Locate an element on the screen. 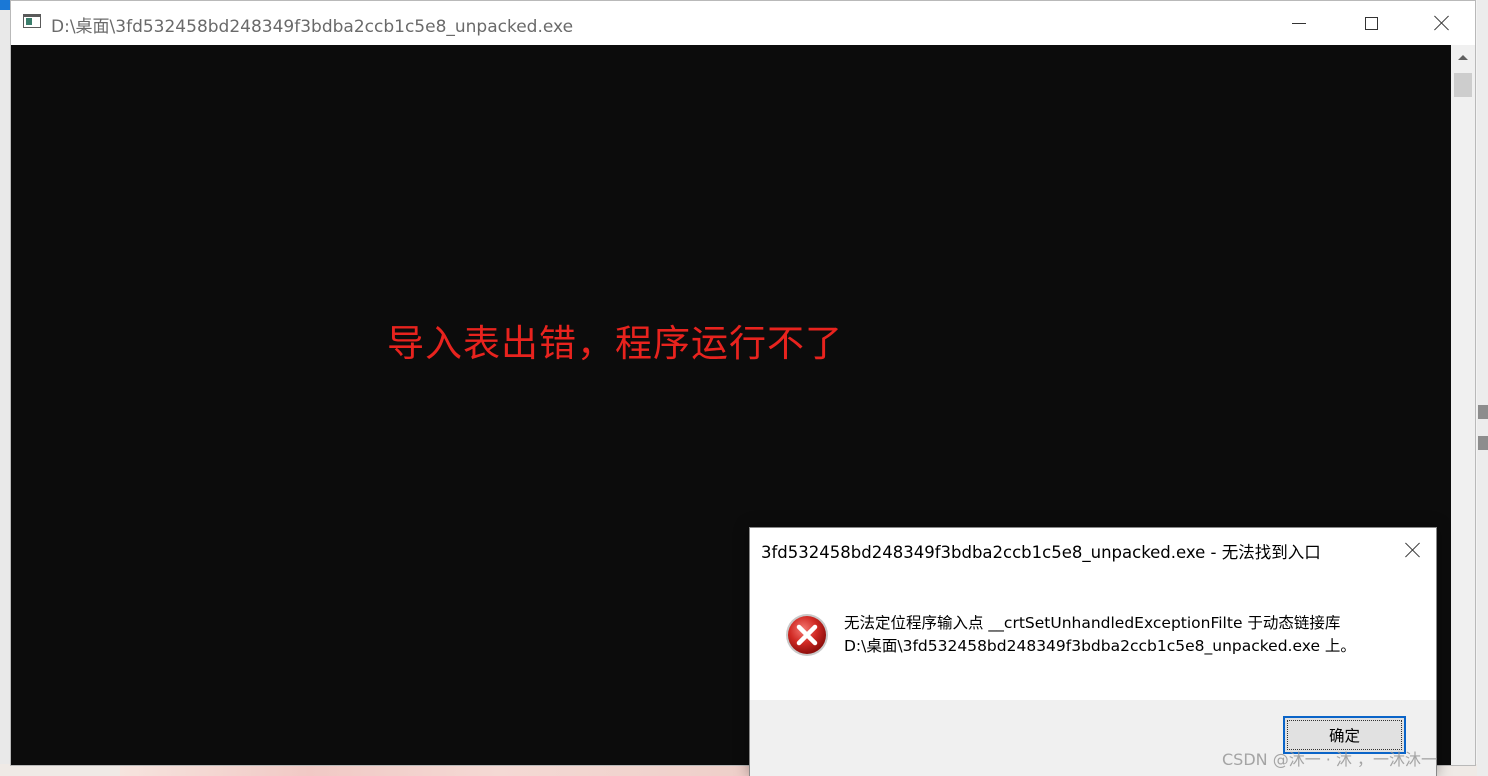  dialog-close-button is located at coordinates (1413, 550).